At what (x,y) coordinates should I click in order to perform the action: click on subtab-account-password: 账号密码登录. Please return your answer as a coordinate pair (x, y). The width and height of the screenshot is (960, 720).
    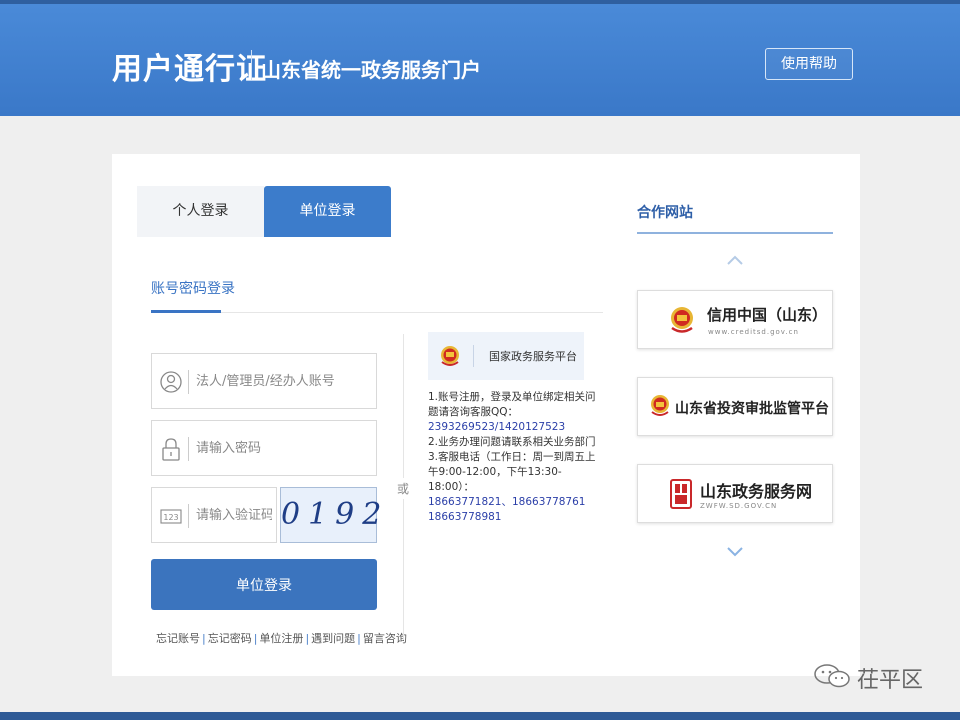
    Looking at the image, I should click on (193, 288).